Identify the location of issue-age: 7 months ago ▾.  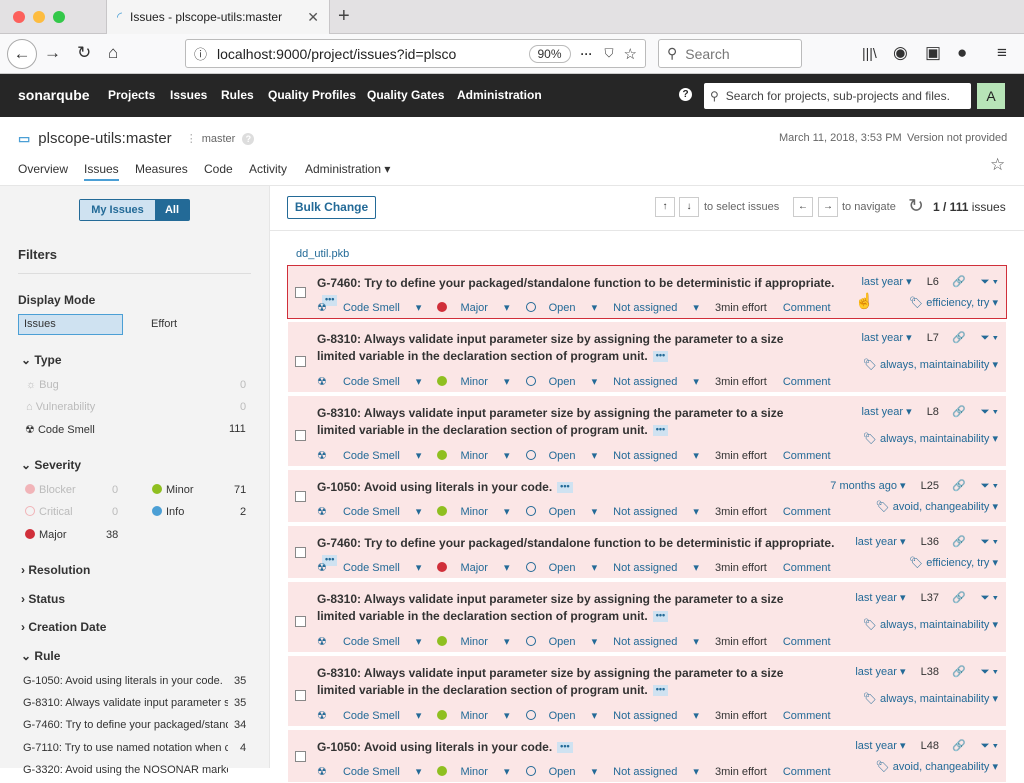
(867, 486).